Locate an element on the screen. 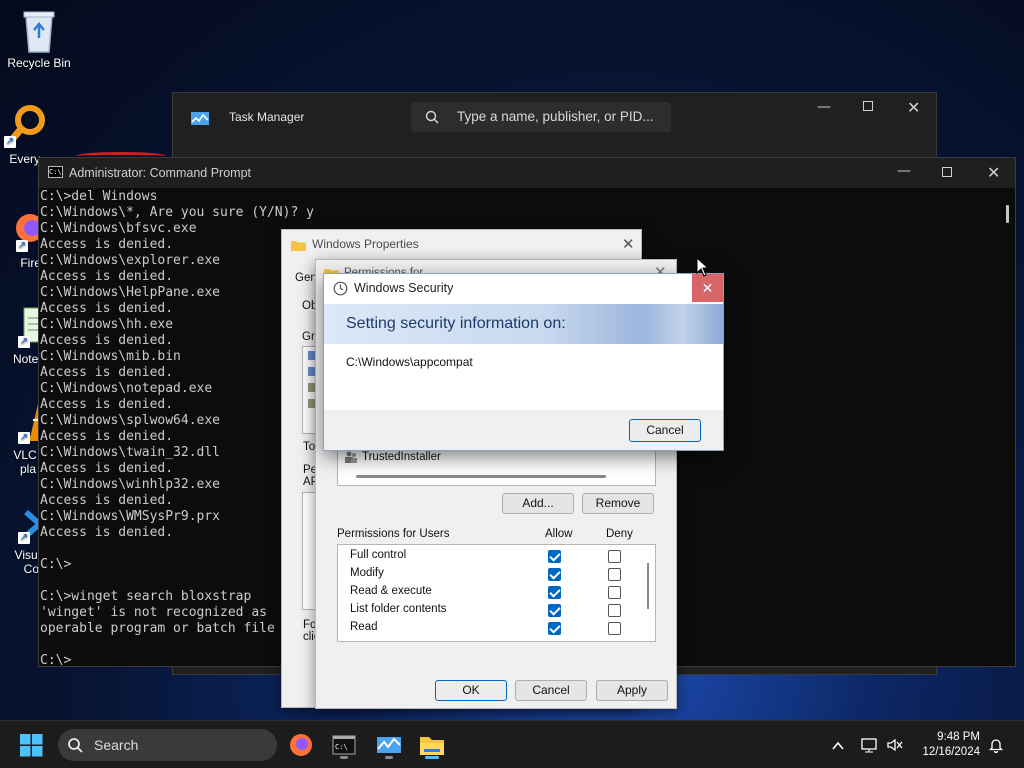 This screenshot has width=1024, height=768. security-heading: Setting security information on: is located at coordinates (456, 323).